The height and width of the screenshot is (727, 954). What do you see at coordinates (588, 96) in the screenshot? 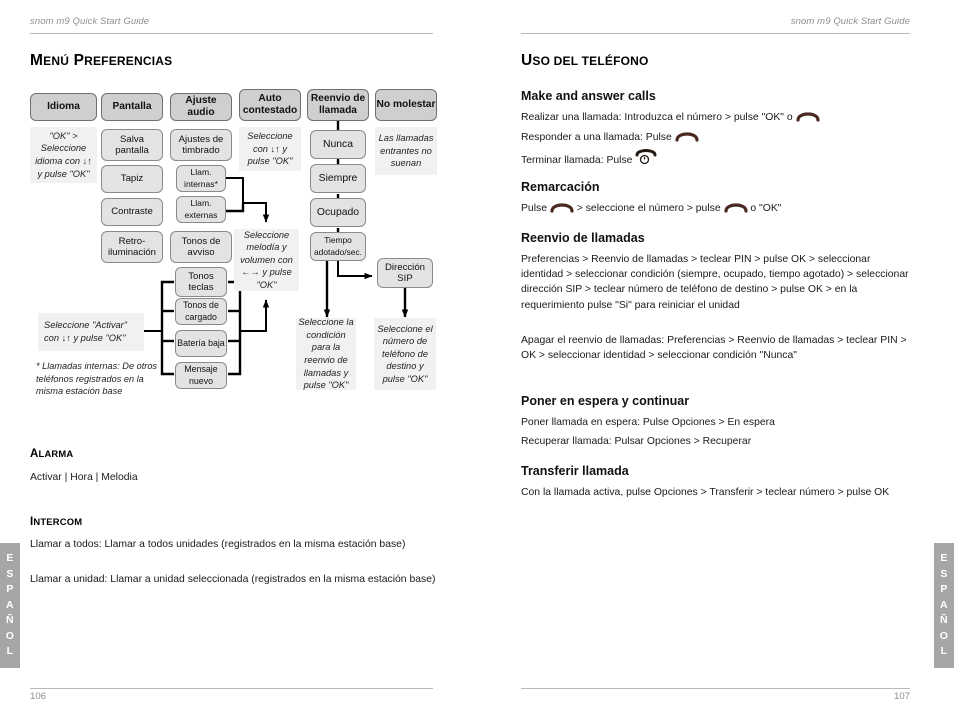
I see `heading-make-answer-calls: Make and answer calls` at bounding box center [588, 96].